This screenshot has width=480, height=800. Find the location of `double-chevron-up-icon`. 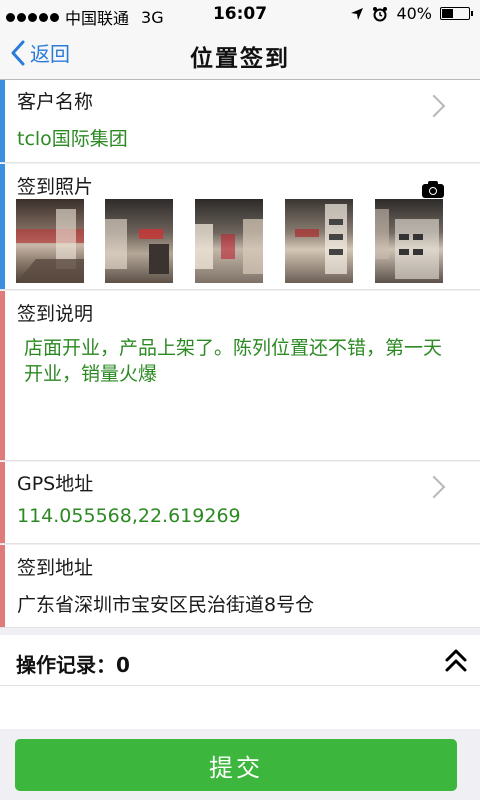

double-chevron-up-icon is located at coordinates (456, 660).